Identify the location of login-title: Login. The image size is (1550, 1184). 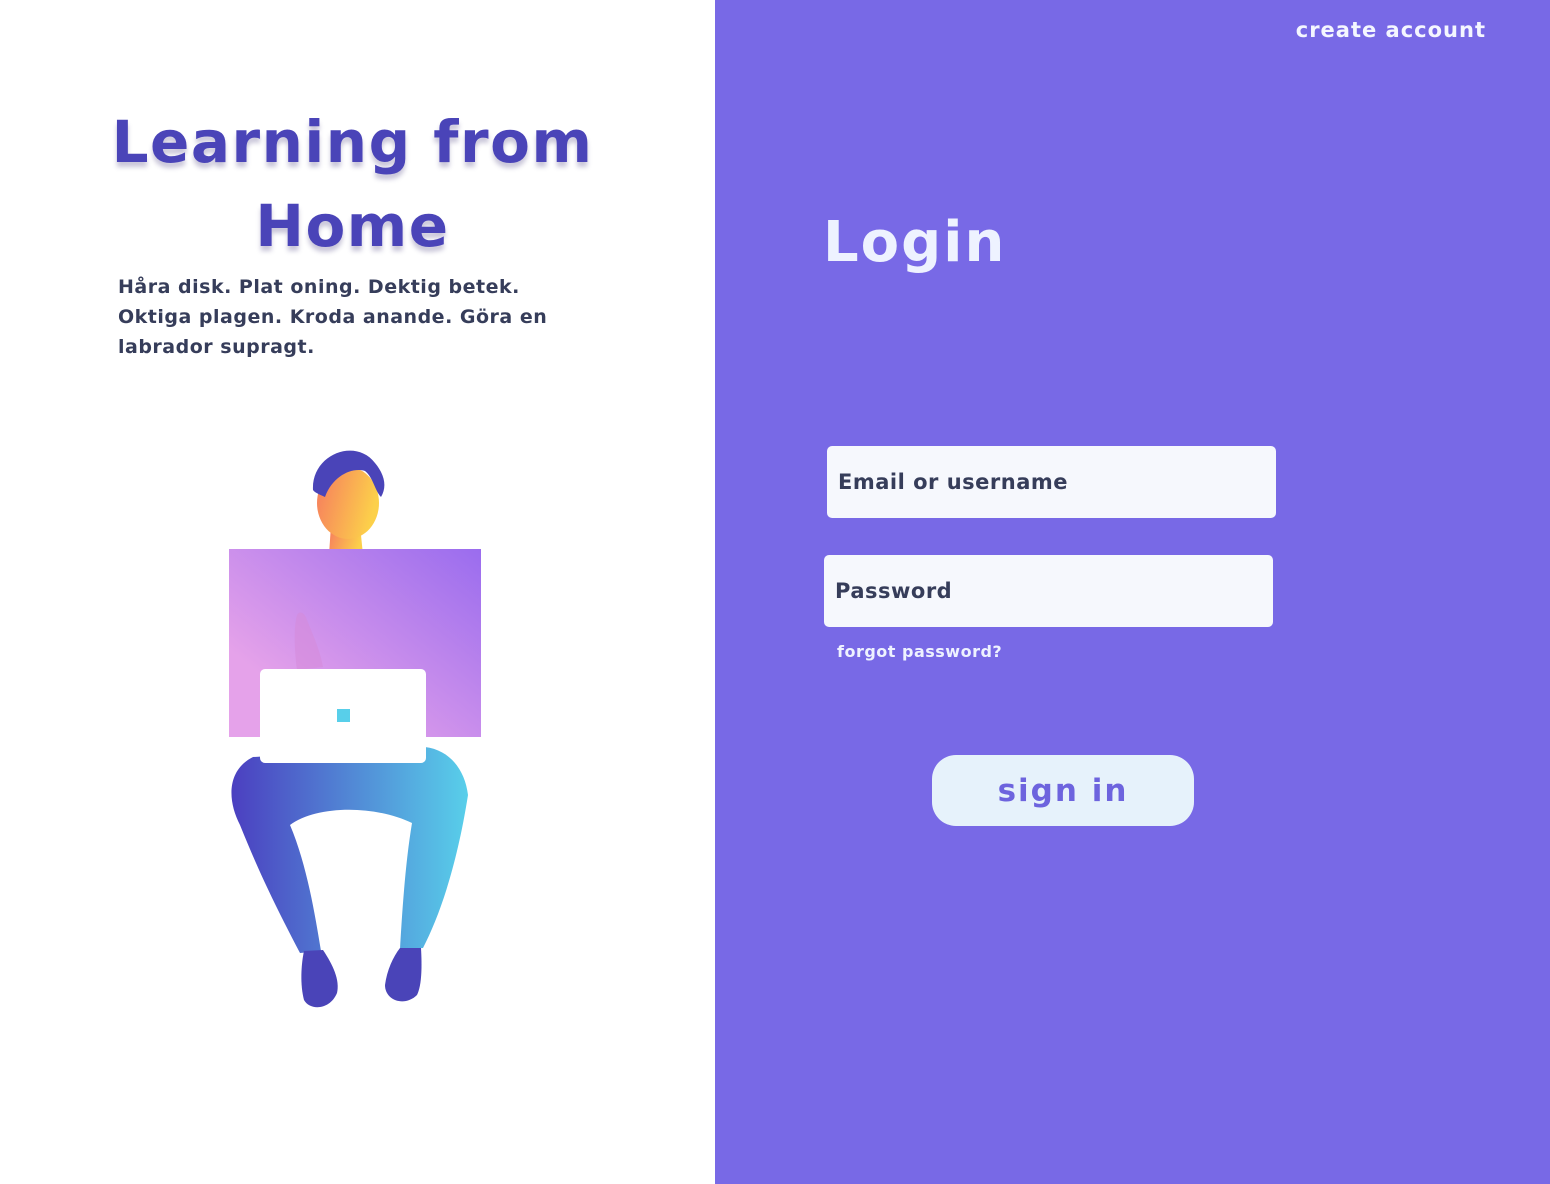
(915, 242).